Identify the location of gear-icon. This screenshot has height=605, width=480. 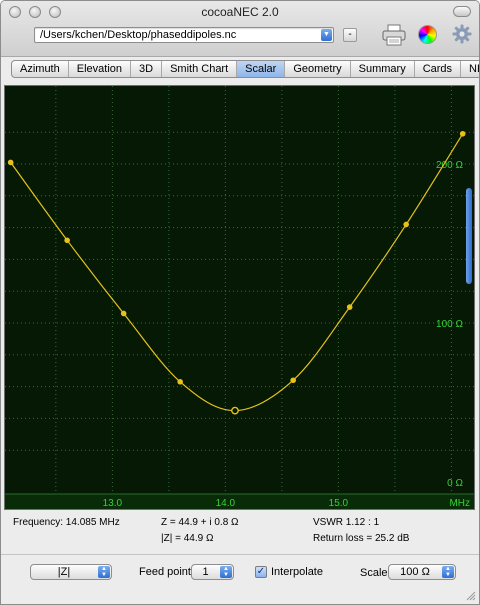
(462, 34).